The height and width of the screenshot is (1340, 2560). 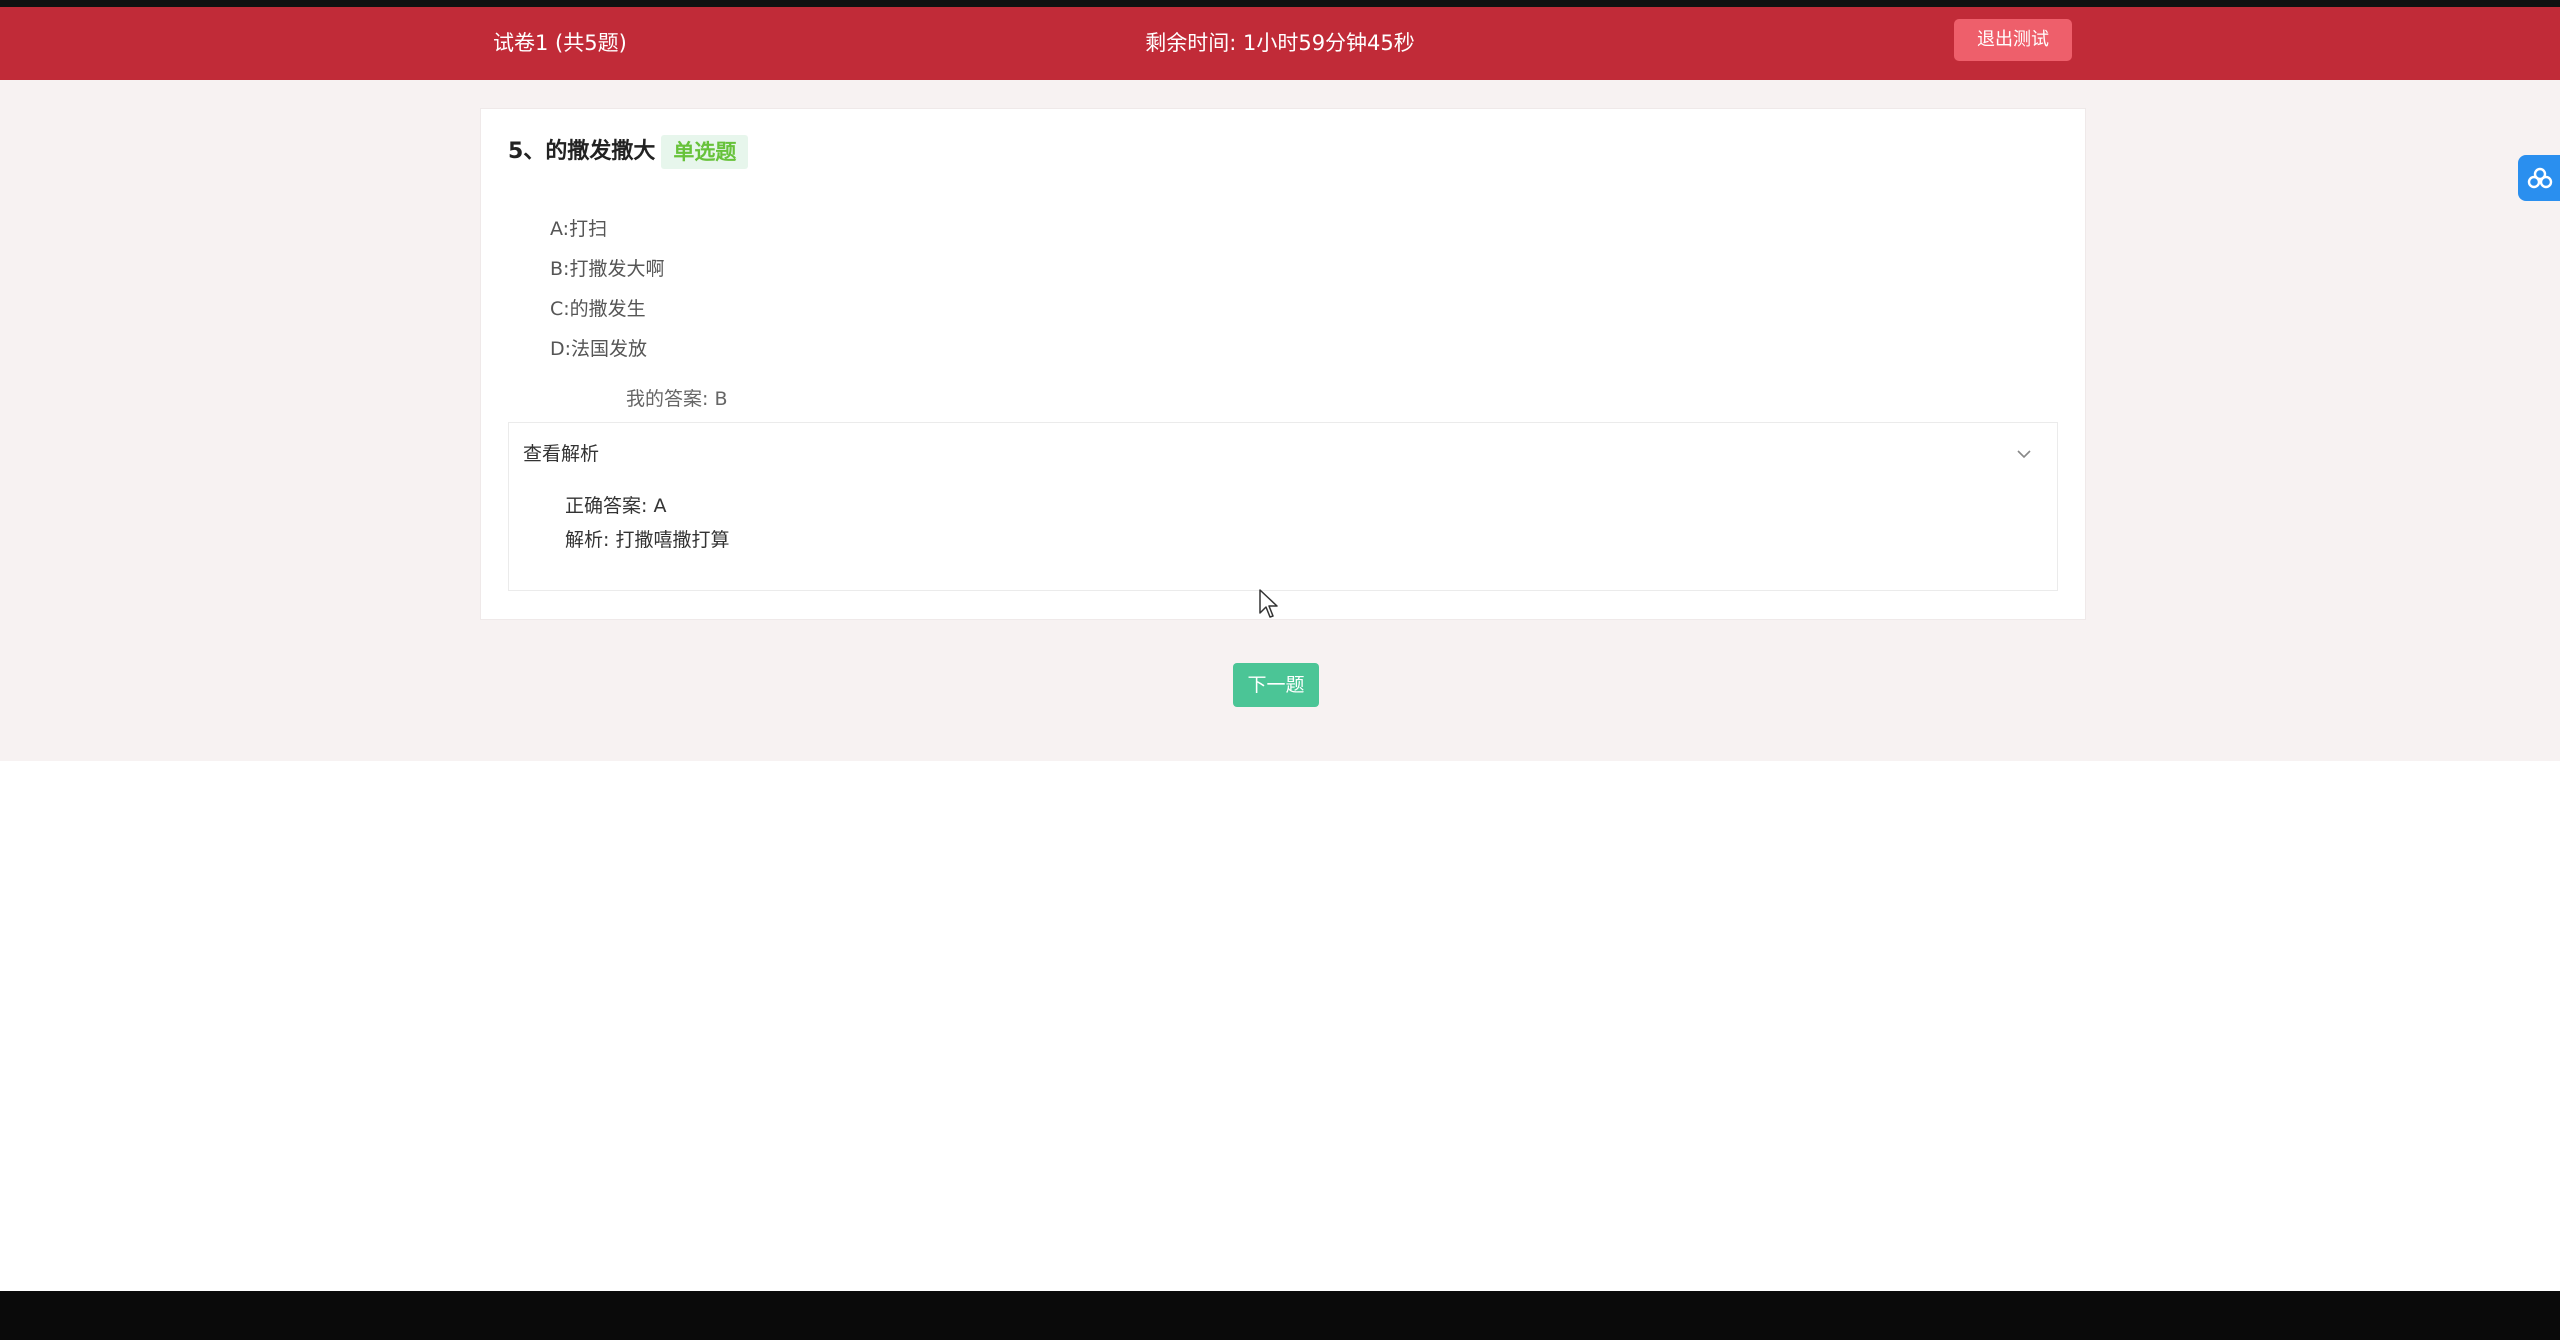 I want to click on option-text: 的撒发生, so click(x=607, y=309).